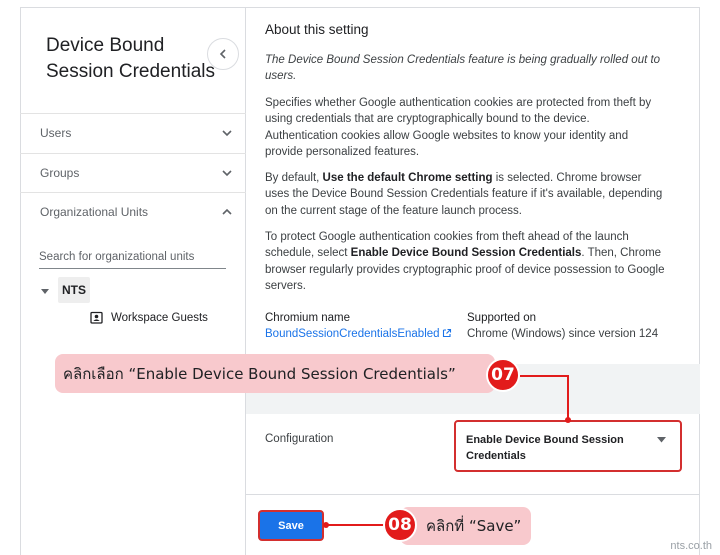 The image size is (720, 555). I want to click on tree-expand-icon, so click(45, 291).